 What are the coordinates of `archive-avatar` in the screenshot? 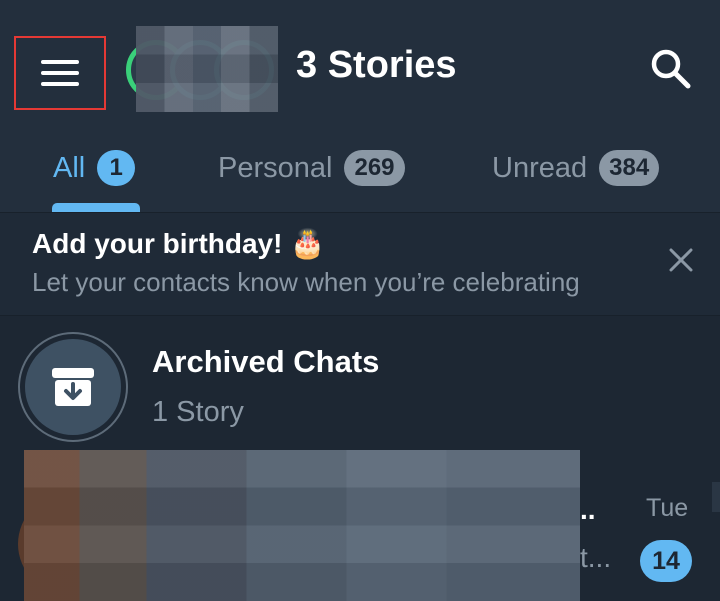 It's located at (73, 387).